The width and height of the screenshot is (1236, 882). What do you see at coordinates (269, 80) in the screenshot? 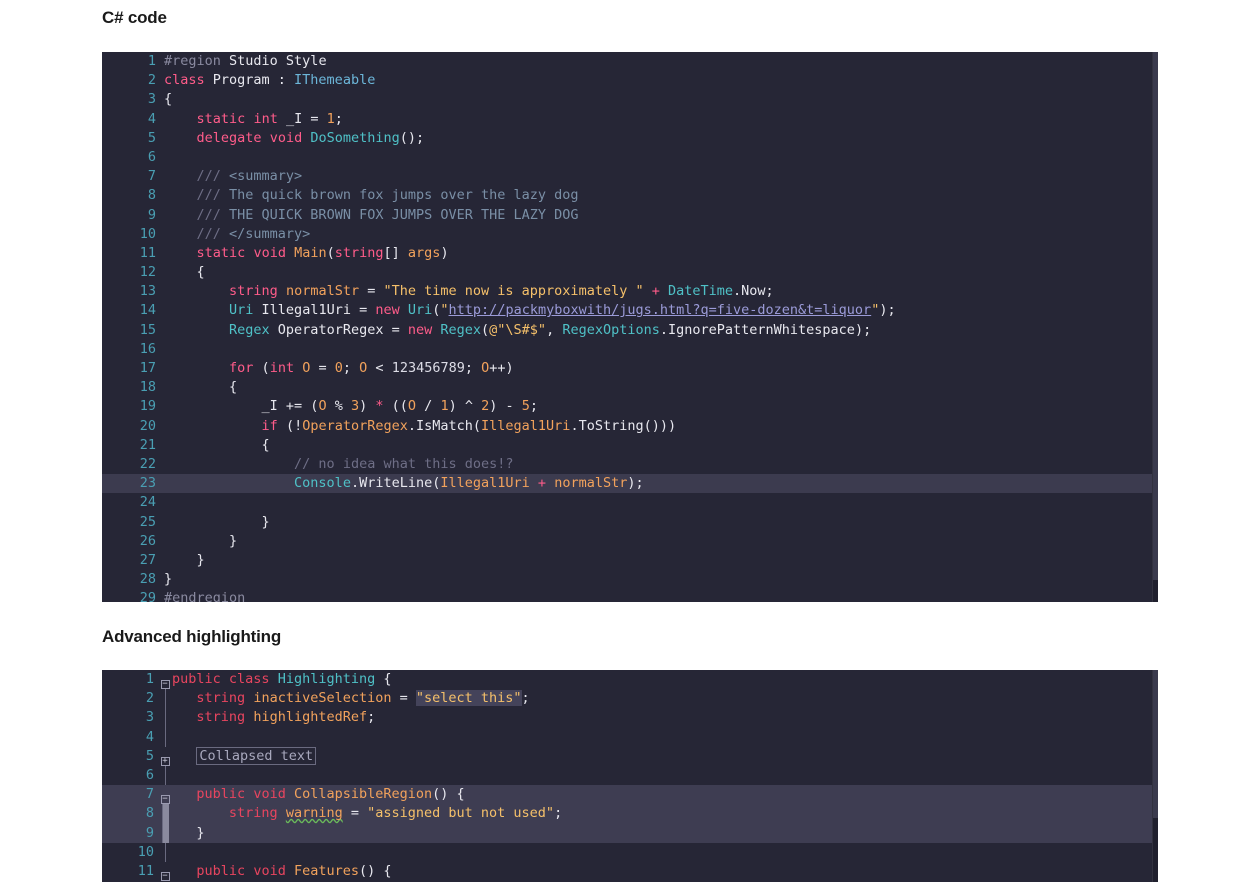
I see `line-content: class Program : IThemeable` at bounding box center [269, 80].